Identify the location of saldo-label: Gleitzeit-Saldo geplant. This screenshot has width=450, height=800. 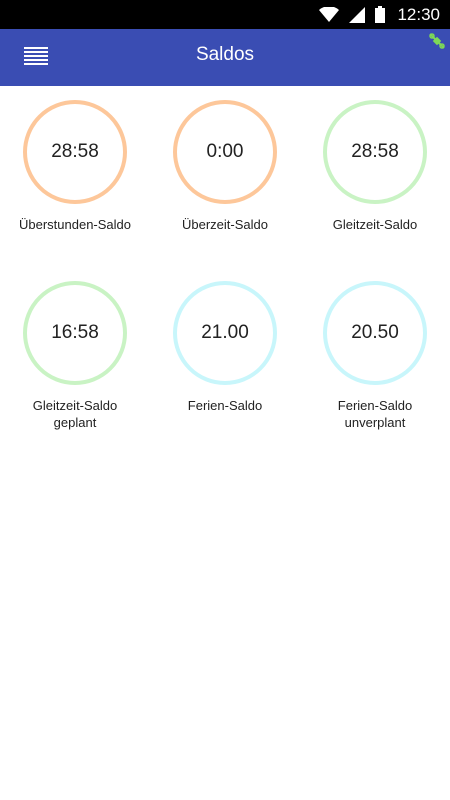
(75, 414).